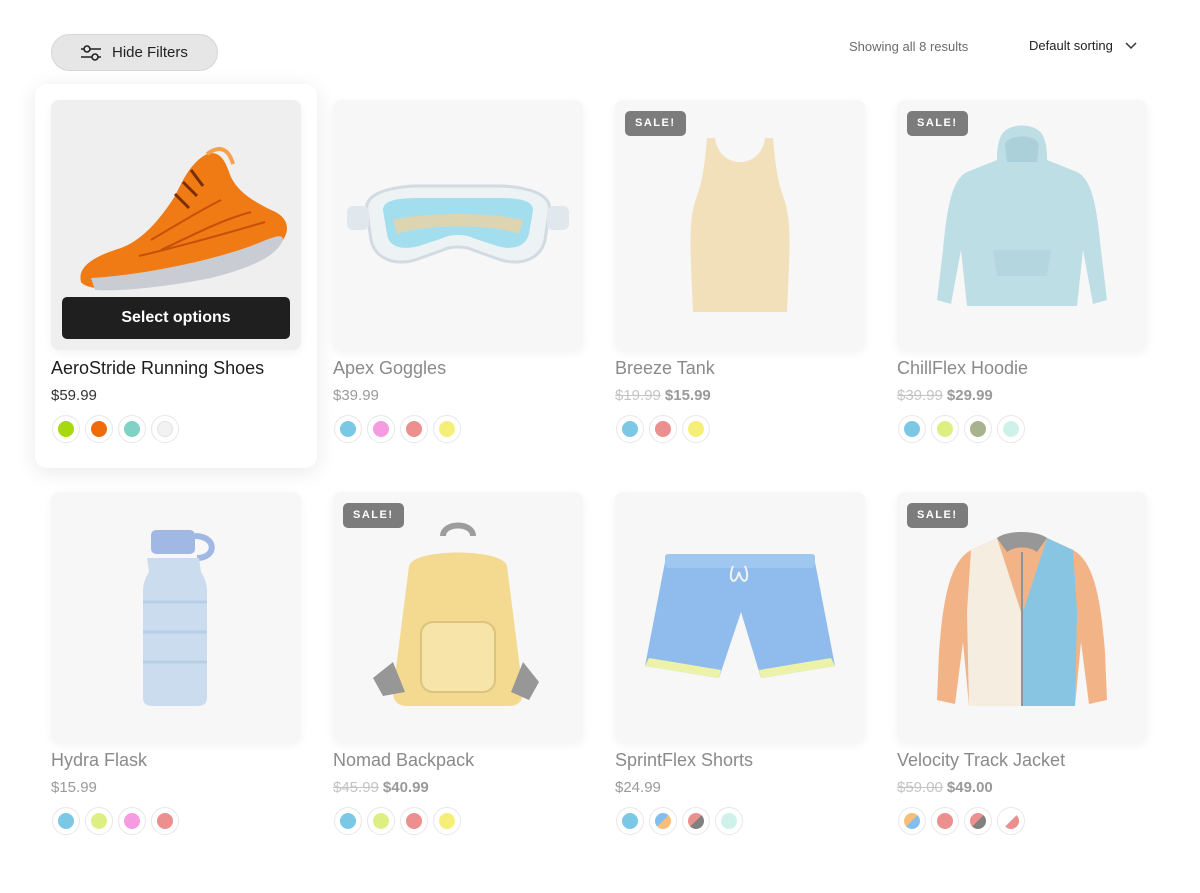  What do you see at coordinates (381, 787) in the screenshot?
I see `product-price: $45.99 $40.99` at bounding box center [381, 787].